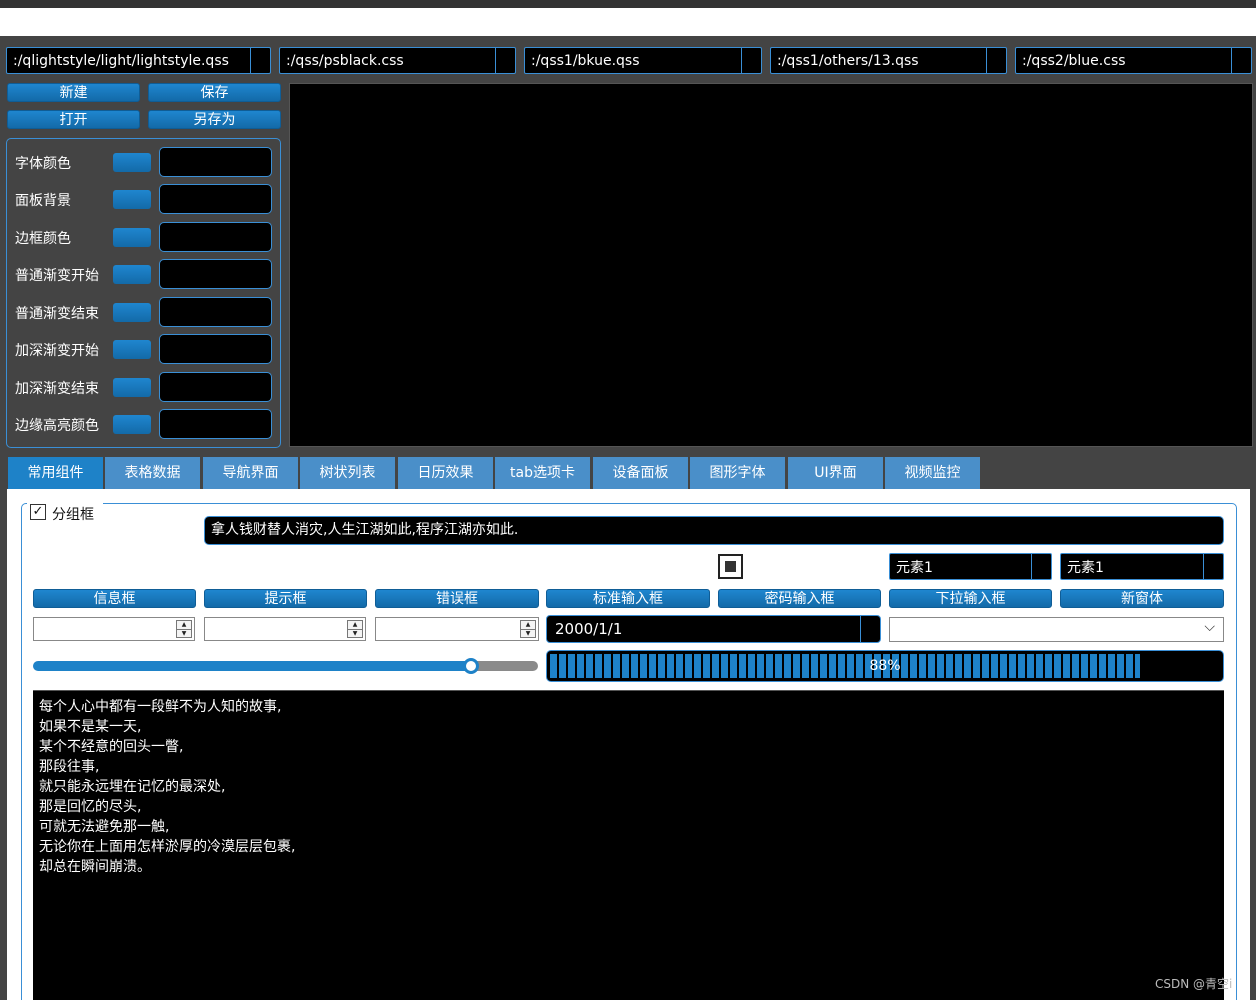 The image size is (1256, 1000). I want to click on save-button: 保存, so click(214, 92).